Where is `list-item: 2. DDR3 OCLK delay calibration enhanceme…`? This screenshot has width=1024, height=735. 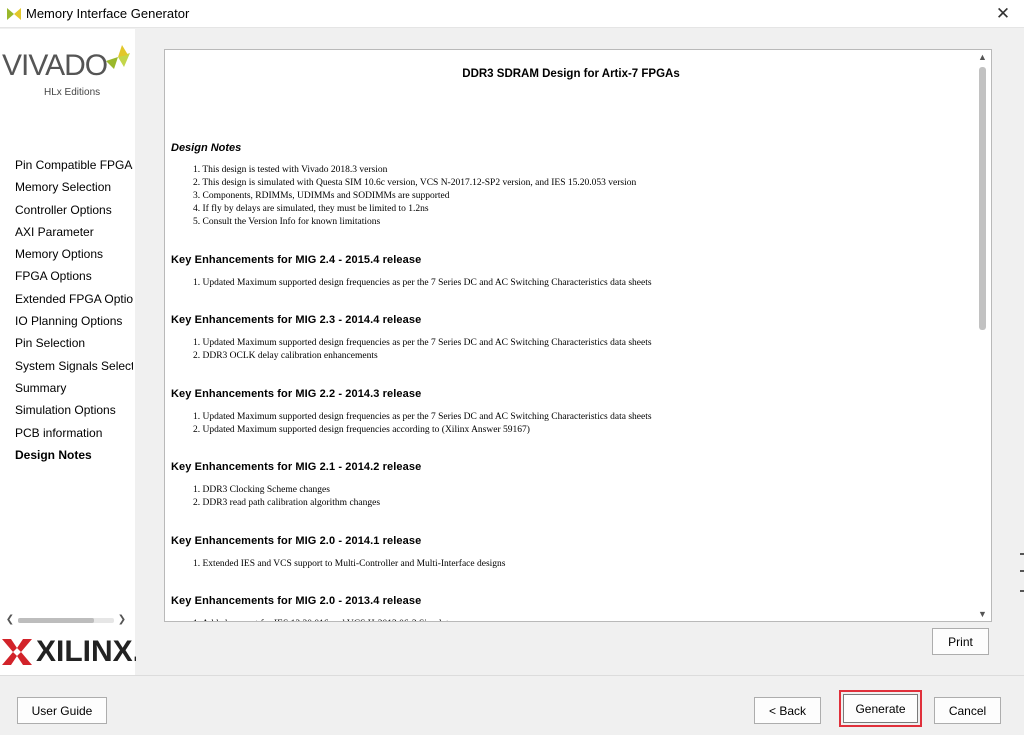
list-item: 2. DDR3 OCLK delay calibration enhanceme… is located at coordinates (285, 356).